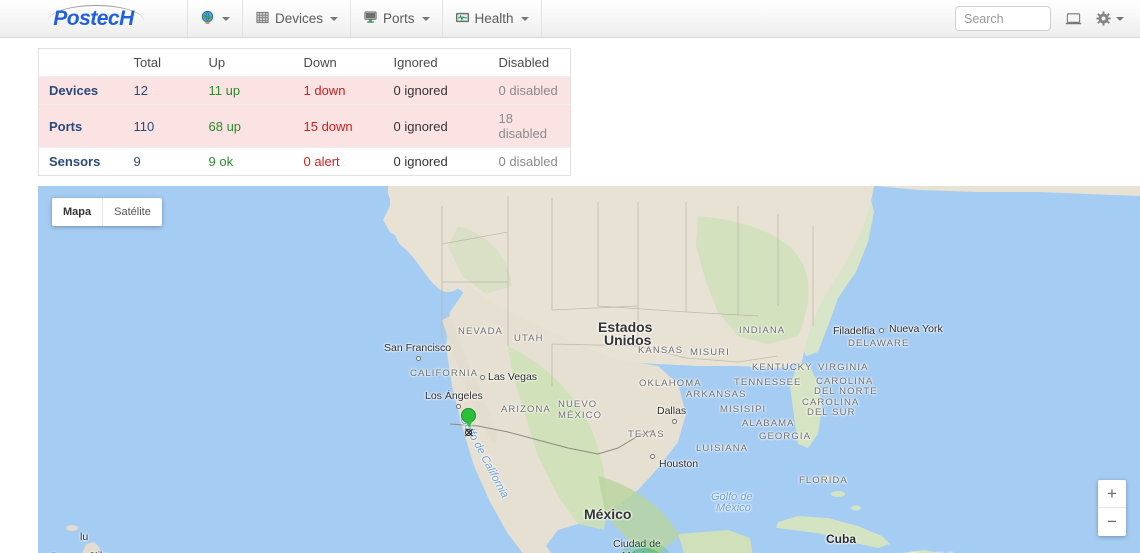 The image size is (1140, 553). I want to click on row-label-devices: Devices, so click(86, 90).